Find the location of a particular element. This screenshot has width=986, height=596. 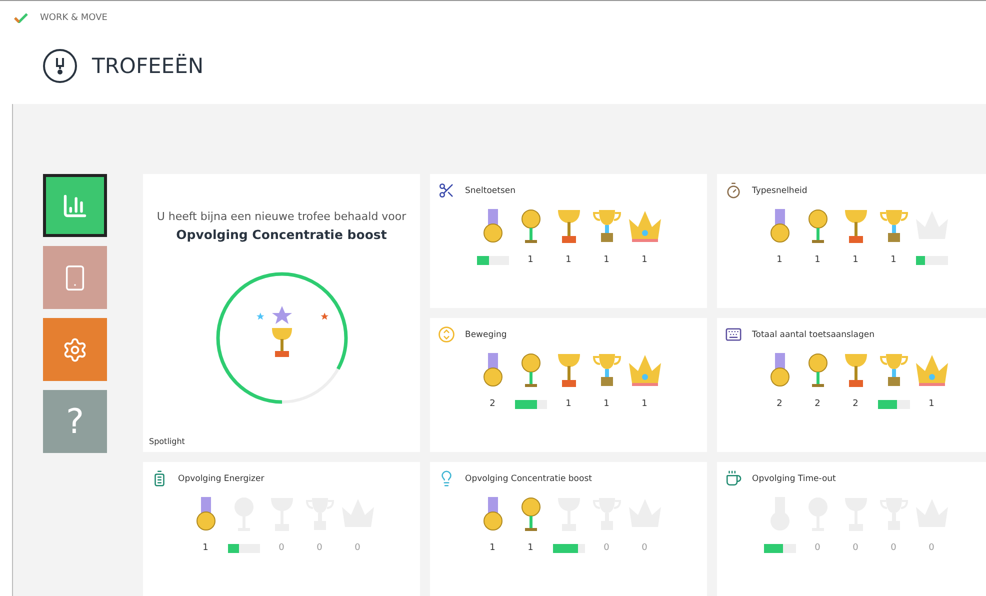

device-tile is located at coordinates (75, 277).